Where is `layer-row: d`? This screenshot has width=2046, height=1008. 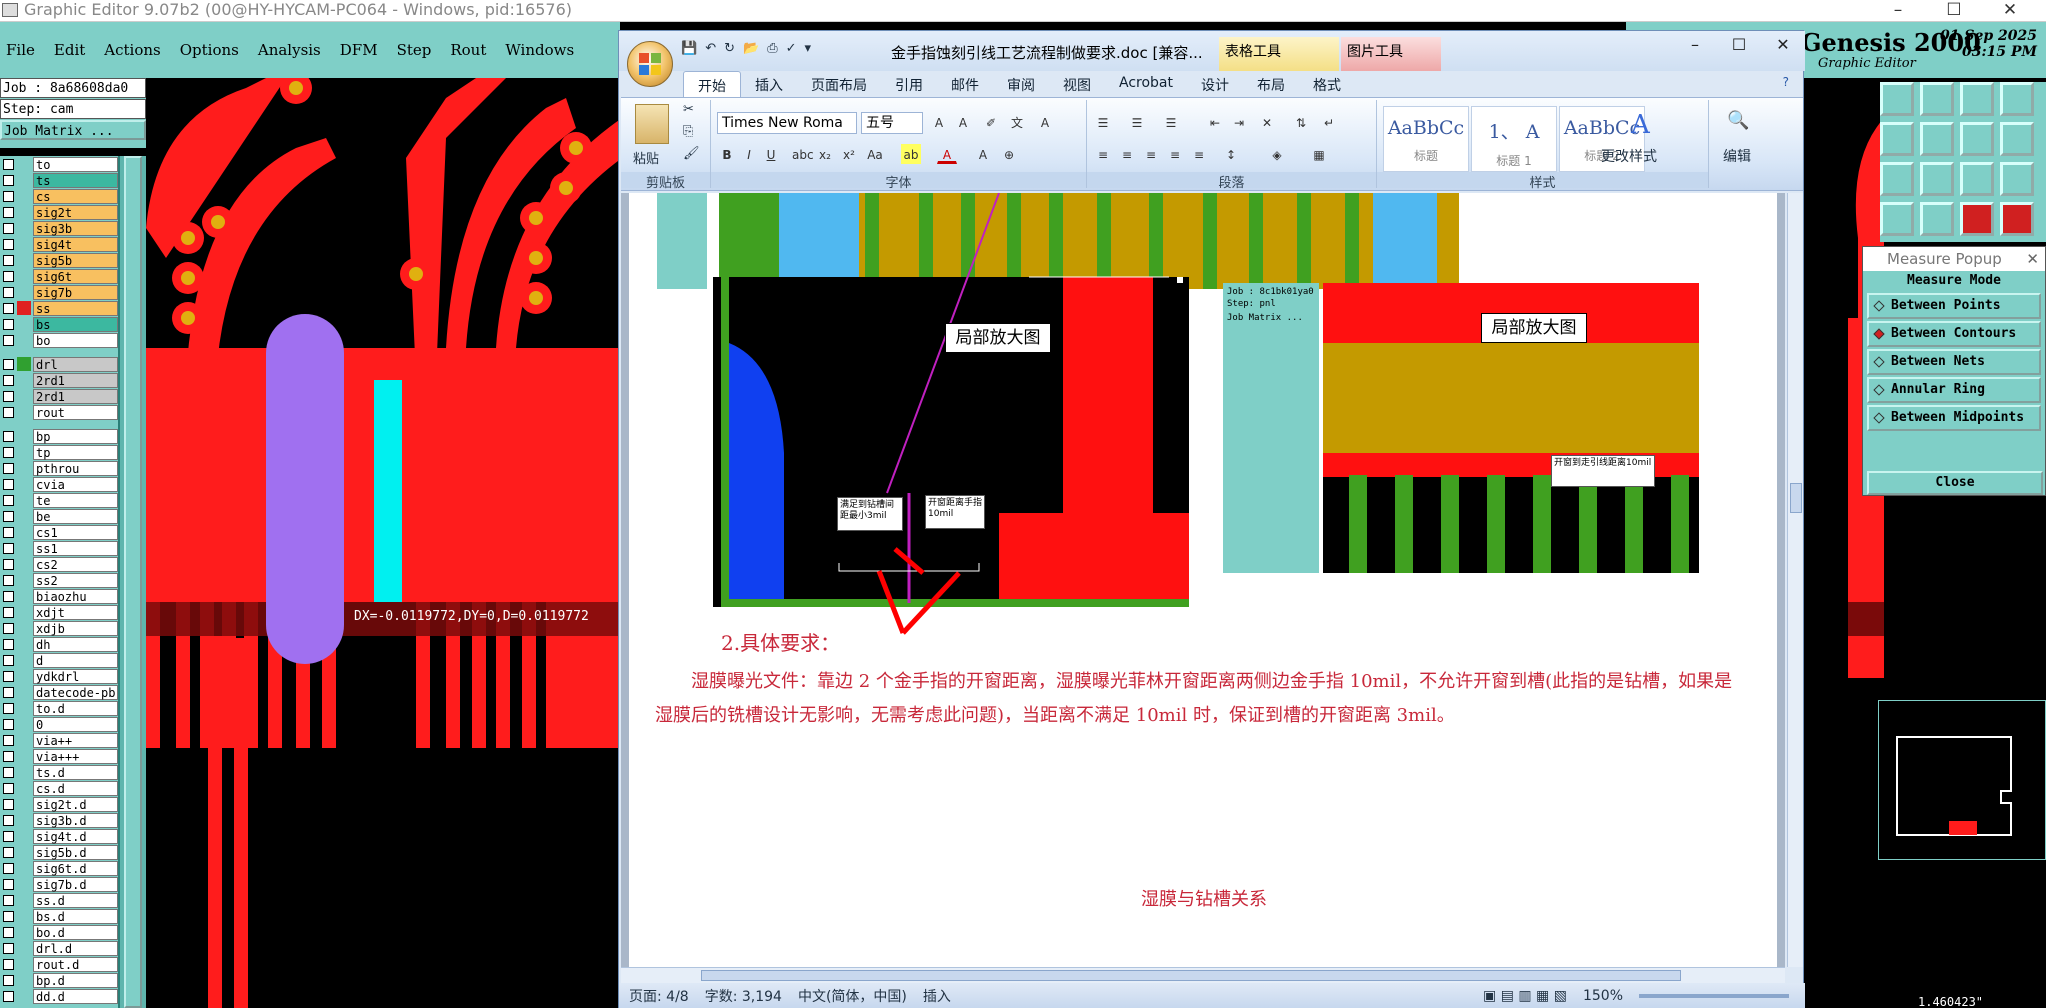 layer-row: d is located at coordinates (59, 660).